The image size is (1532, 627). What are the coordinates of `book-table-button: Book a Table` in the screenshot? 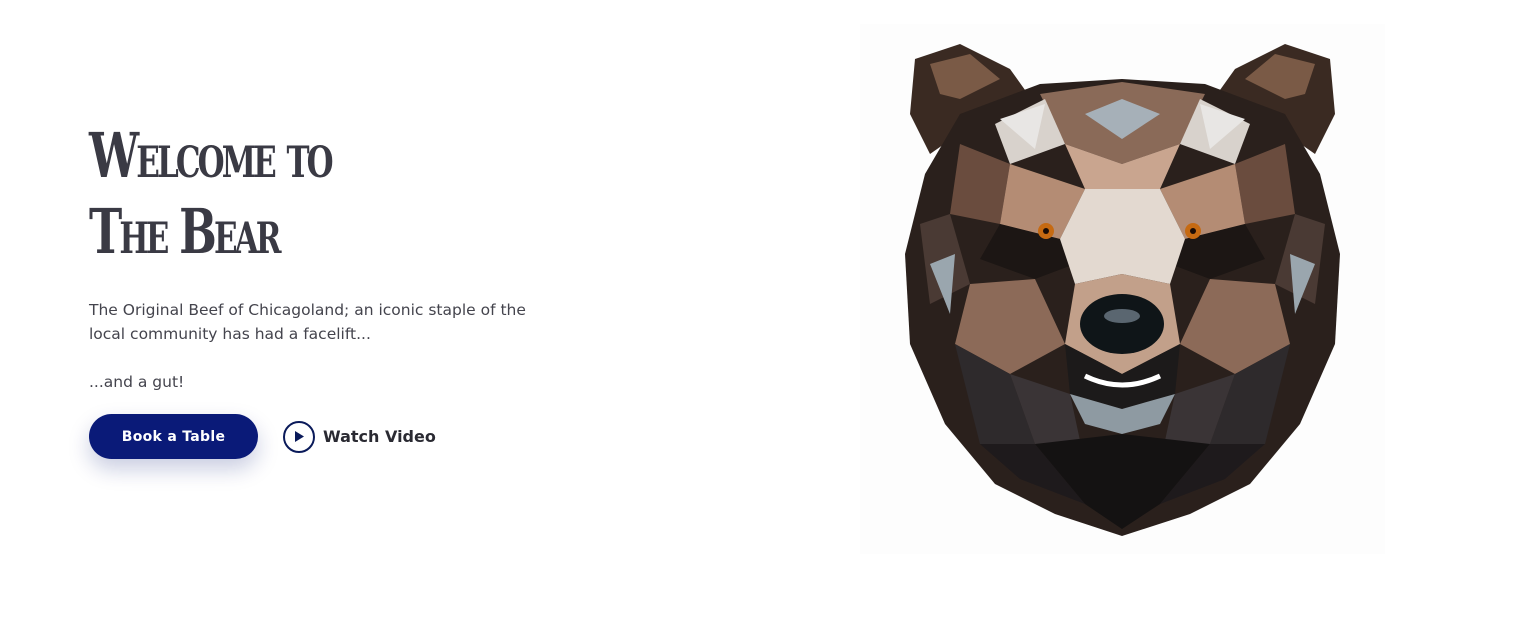 It's located at (173, 436).